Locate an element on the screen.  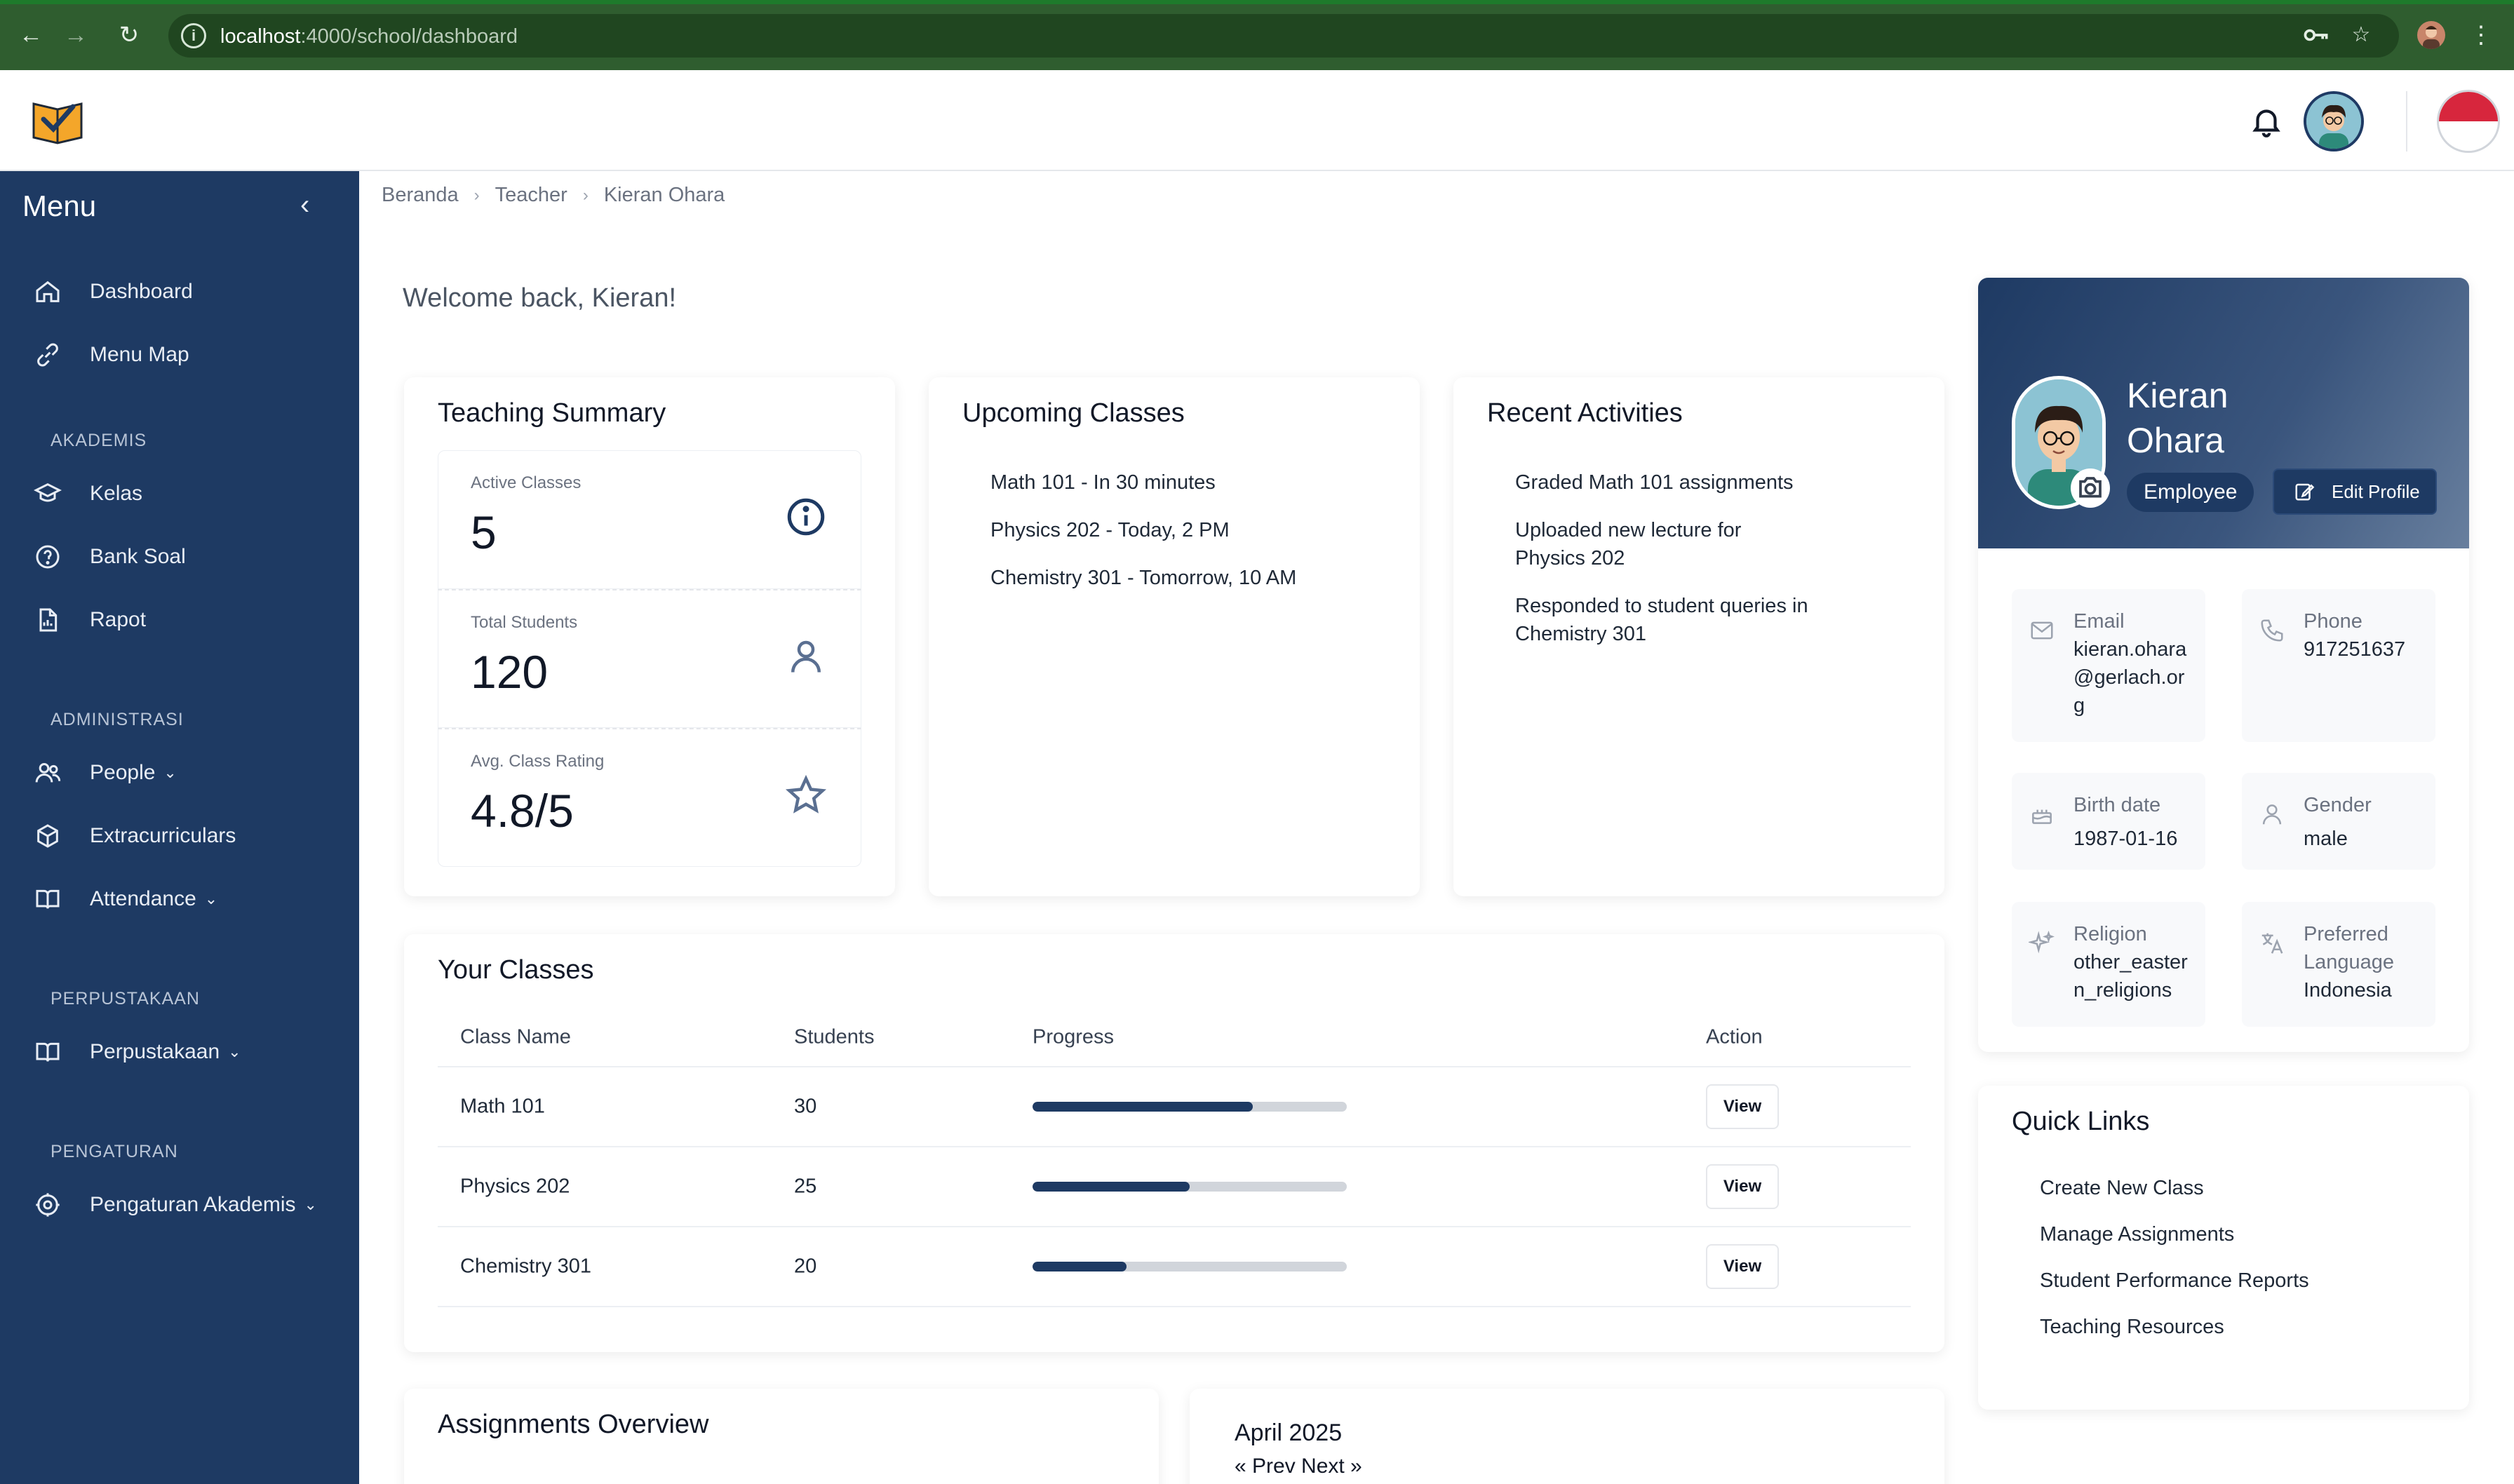
table-row: Physics 202 25 View is located at coordinates (1175, 1187).